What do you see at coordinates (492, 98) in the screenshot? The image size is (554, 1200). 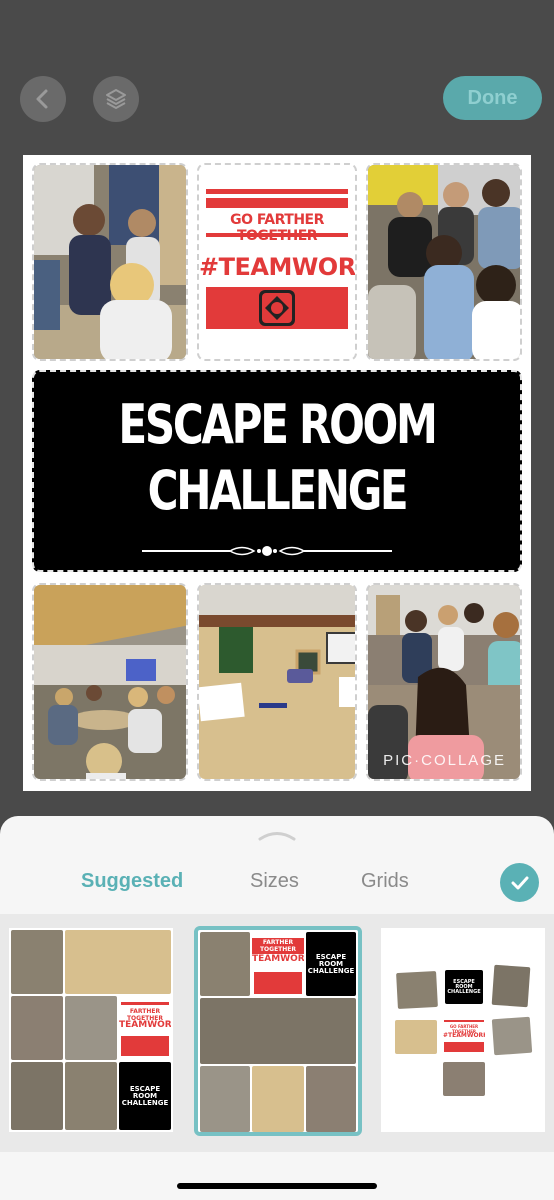 I see `done-button: Done` at bounding box center [492, 98].